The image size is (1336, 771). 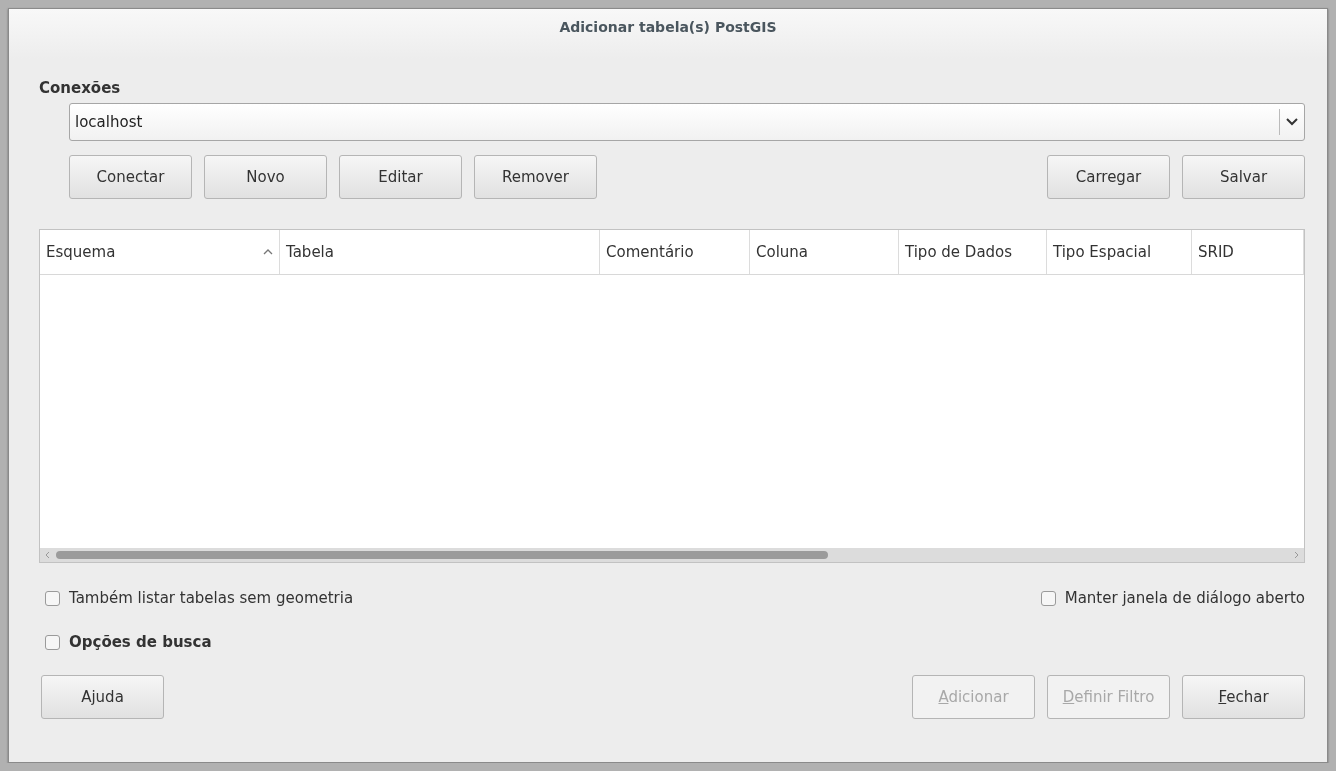 What do you see at coordinates (160, 252) in the screenshot?
I see `column-header: Esquema` at bounding box center [160, 252].